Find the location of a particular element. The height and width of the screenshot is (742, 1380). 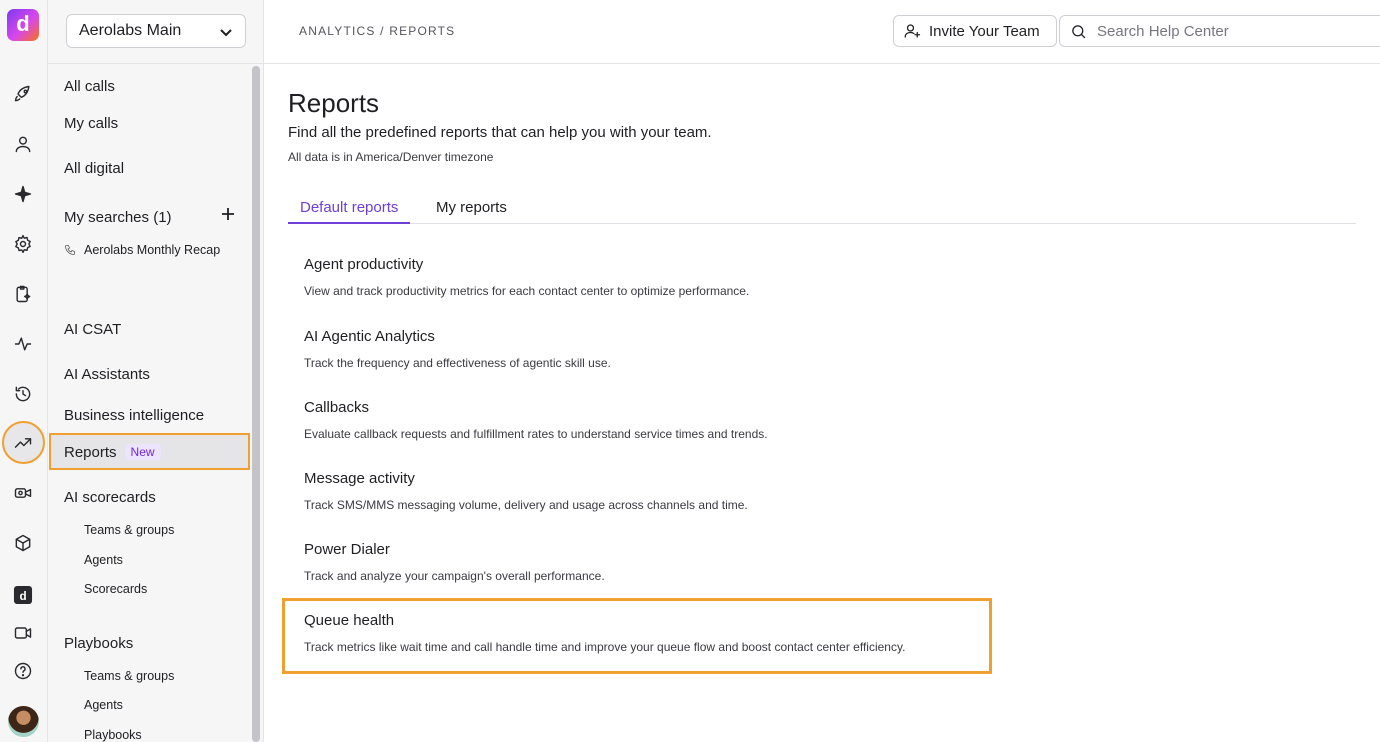

rocket-icon is located at coordinates (23, 94).